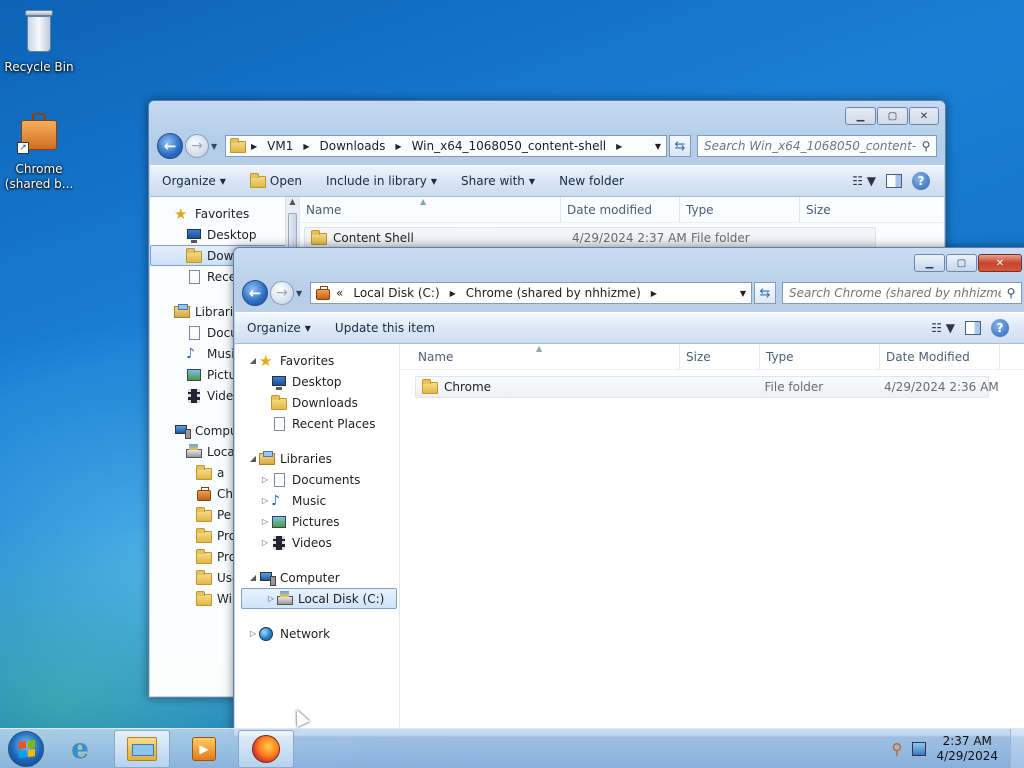 The width and height of the screenshot is (1024, 768). What do you see at coordinates (940, 356) in the screenshot?
I see `column-date-modified: Date Modified` at bounding box center [940, 356].